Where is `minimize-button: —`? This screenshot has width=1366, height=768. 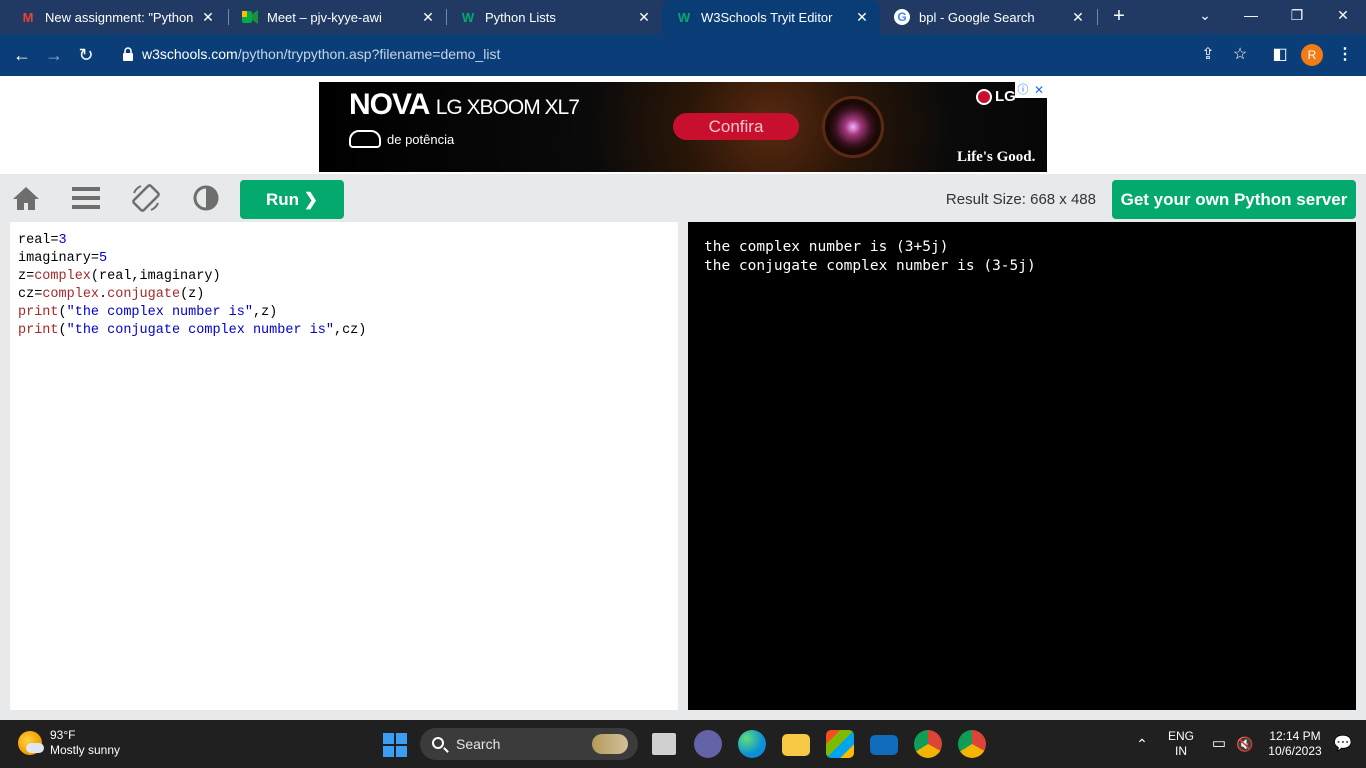 minimize-button: — is located at coordinates (1251, 16).